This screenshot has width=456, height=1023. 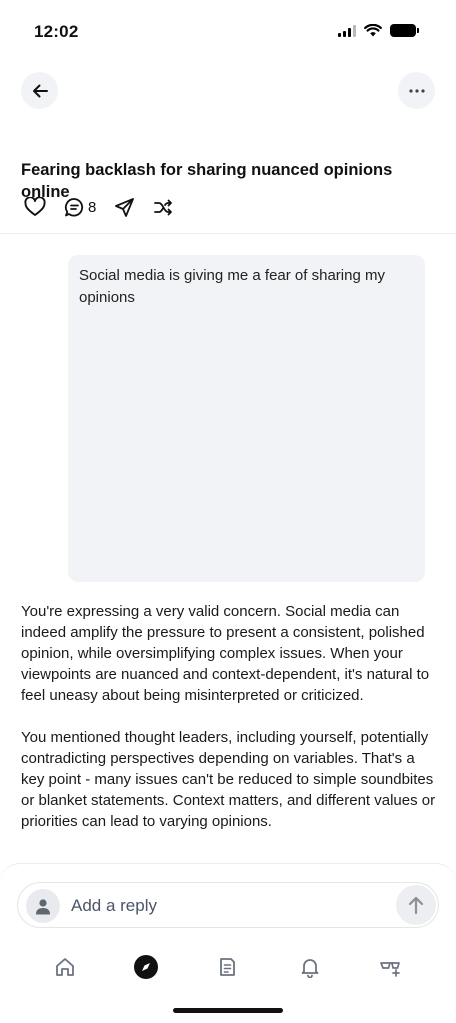 I want to click on share-button, so click(x=124, y=207).